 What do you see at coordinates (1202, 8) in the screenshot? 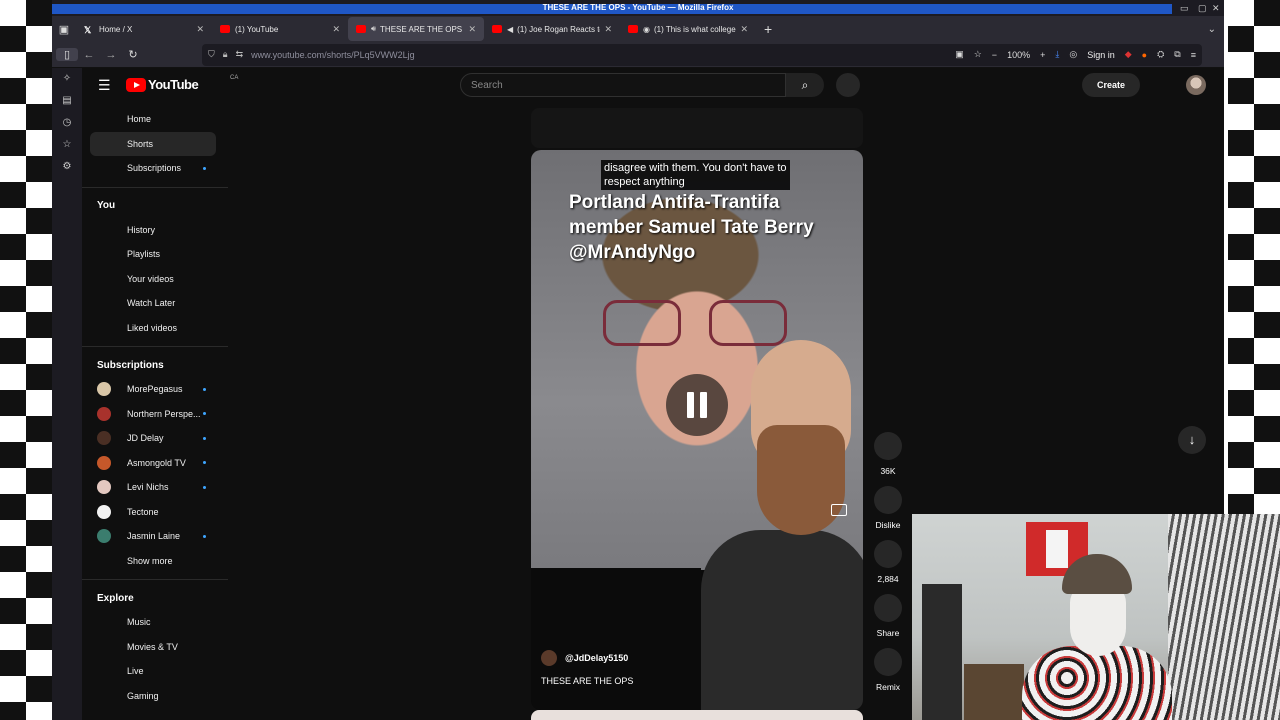
I see `maximize-icon: ▢` at bounding box center [1202, 8].